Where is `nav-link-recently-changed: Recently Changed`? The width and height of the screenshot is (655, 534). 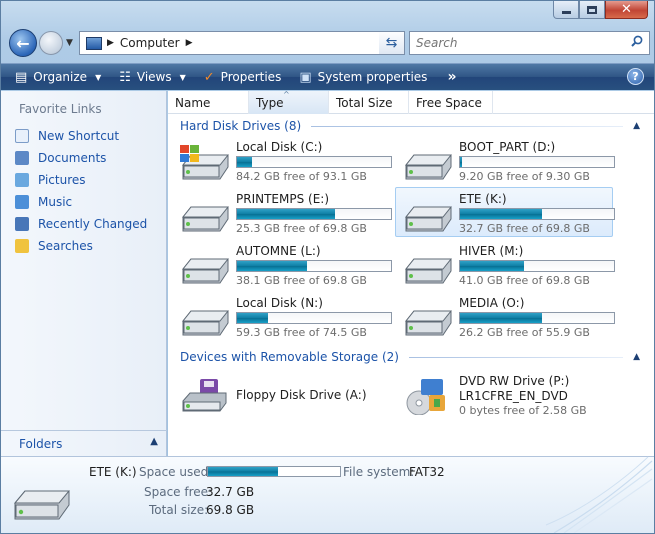 nav-link-recently-changed: Recently Changed is located at coordinates (81, 224).